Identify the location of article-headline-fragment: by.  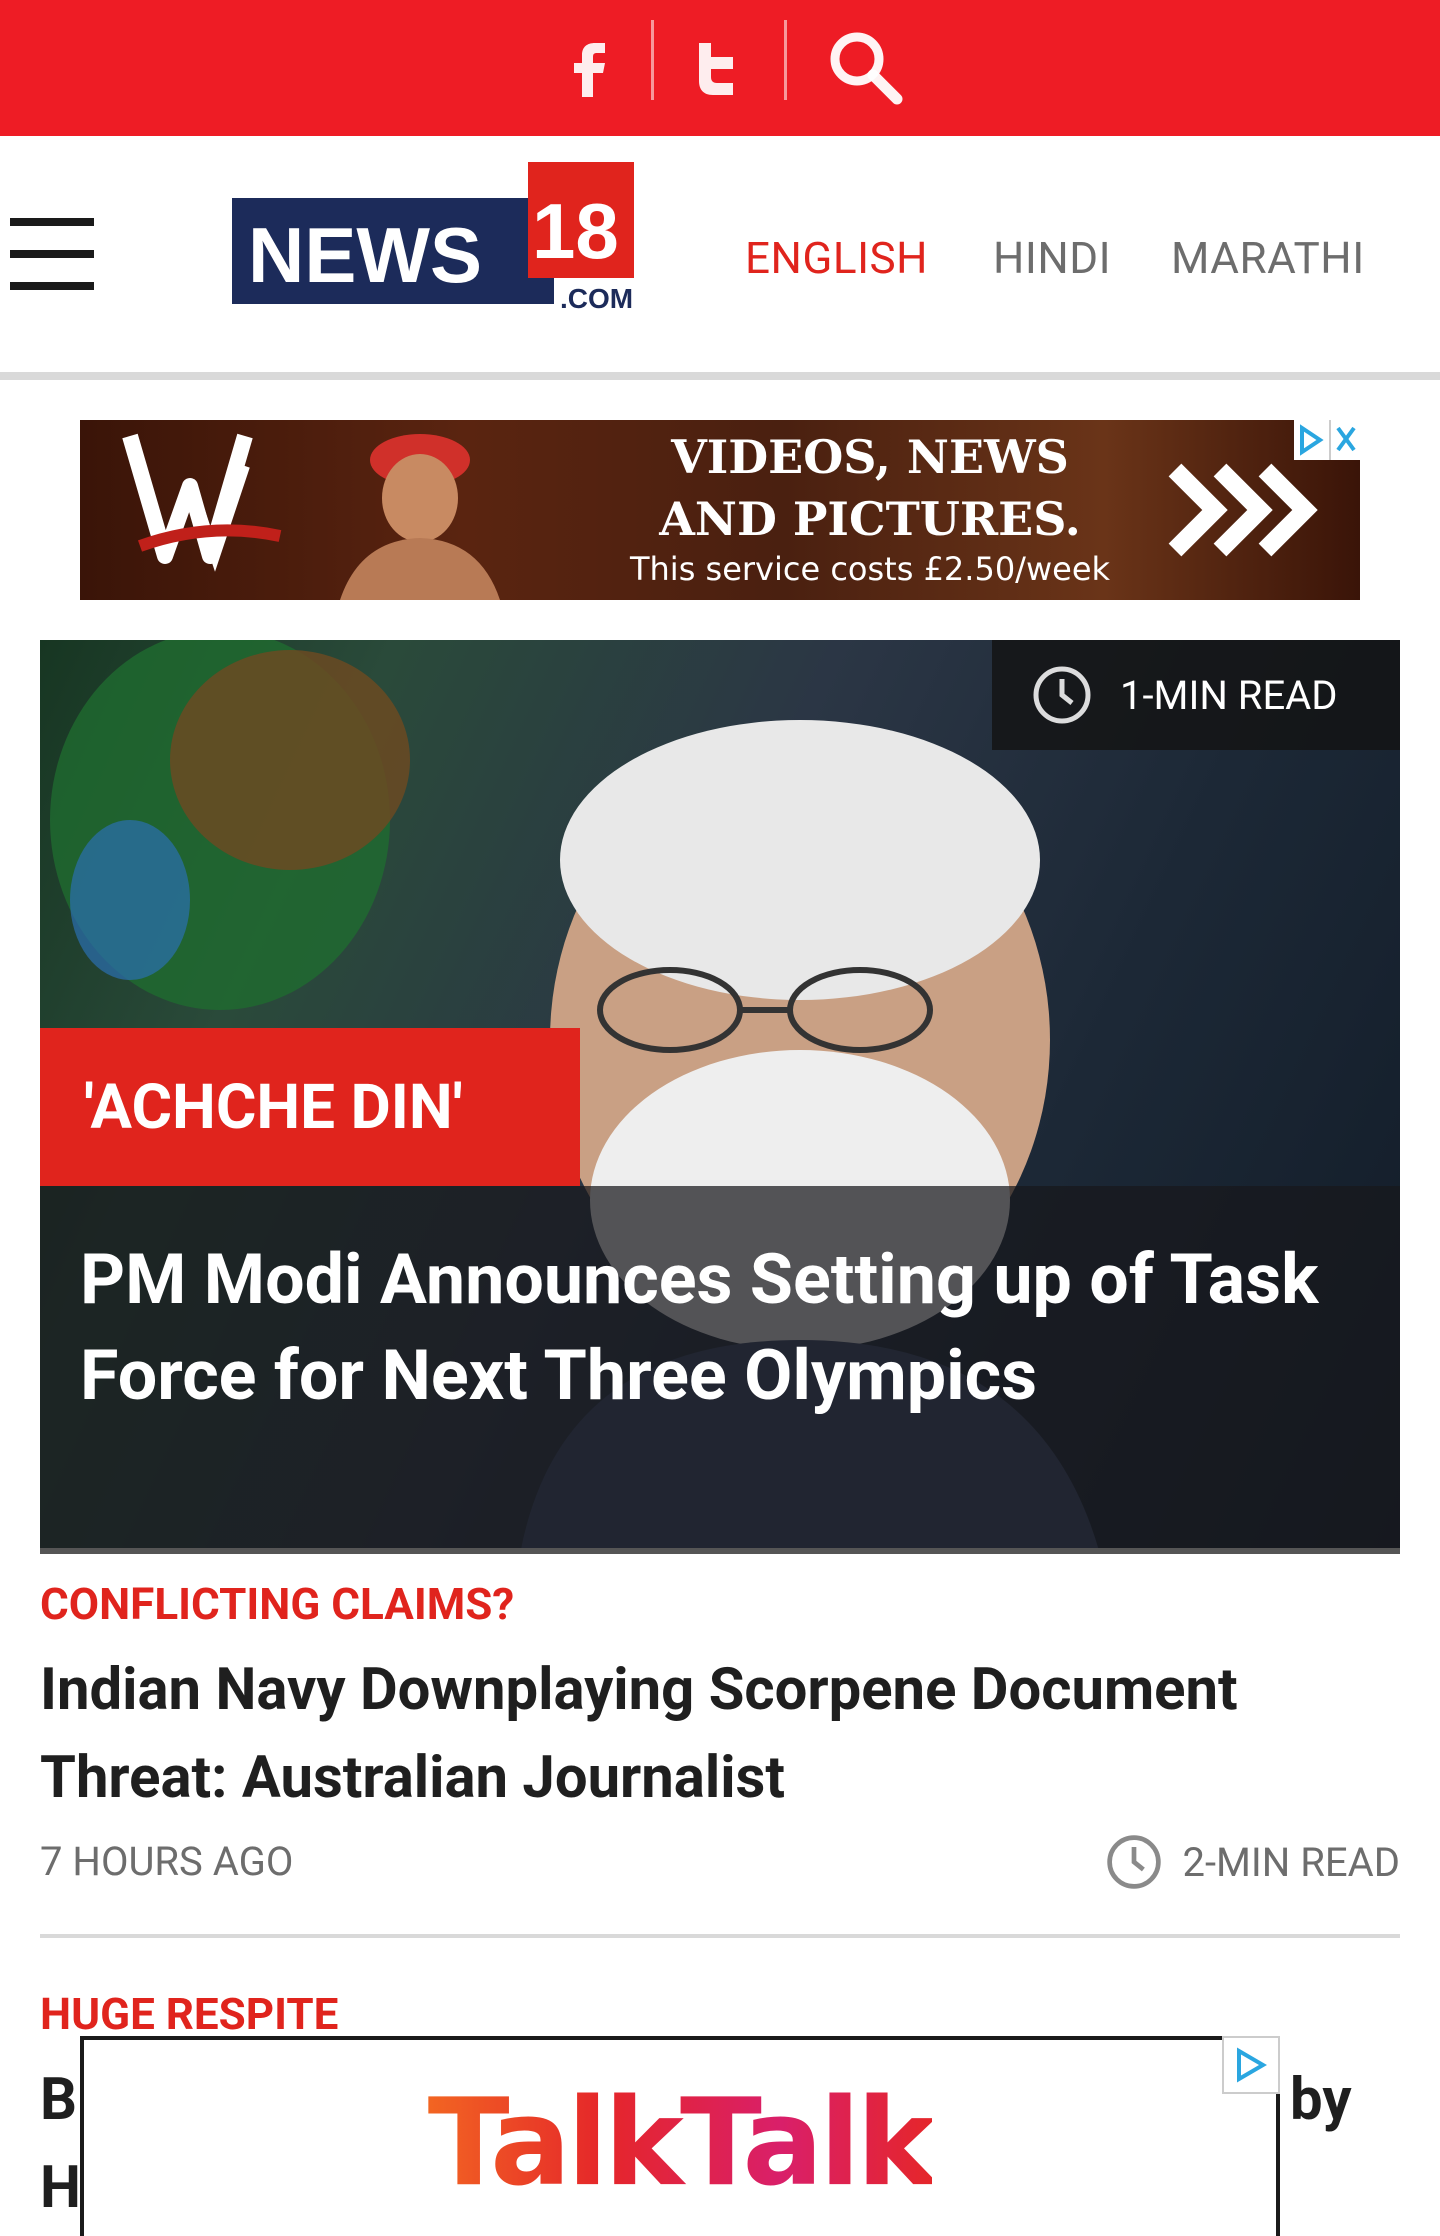
(1321, 2100).